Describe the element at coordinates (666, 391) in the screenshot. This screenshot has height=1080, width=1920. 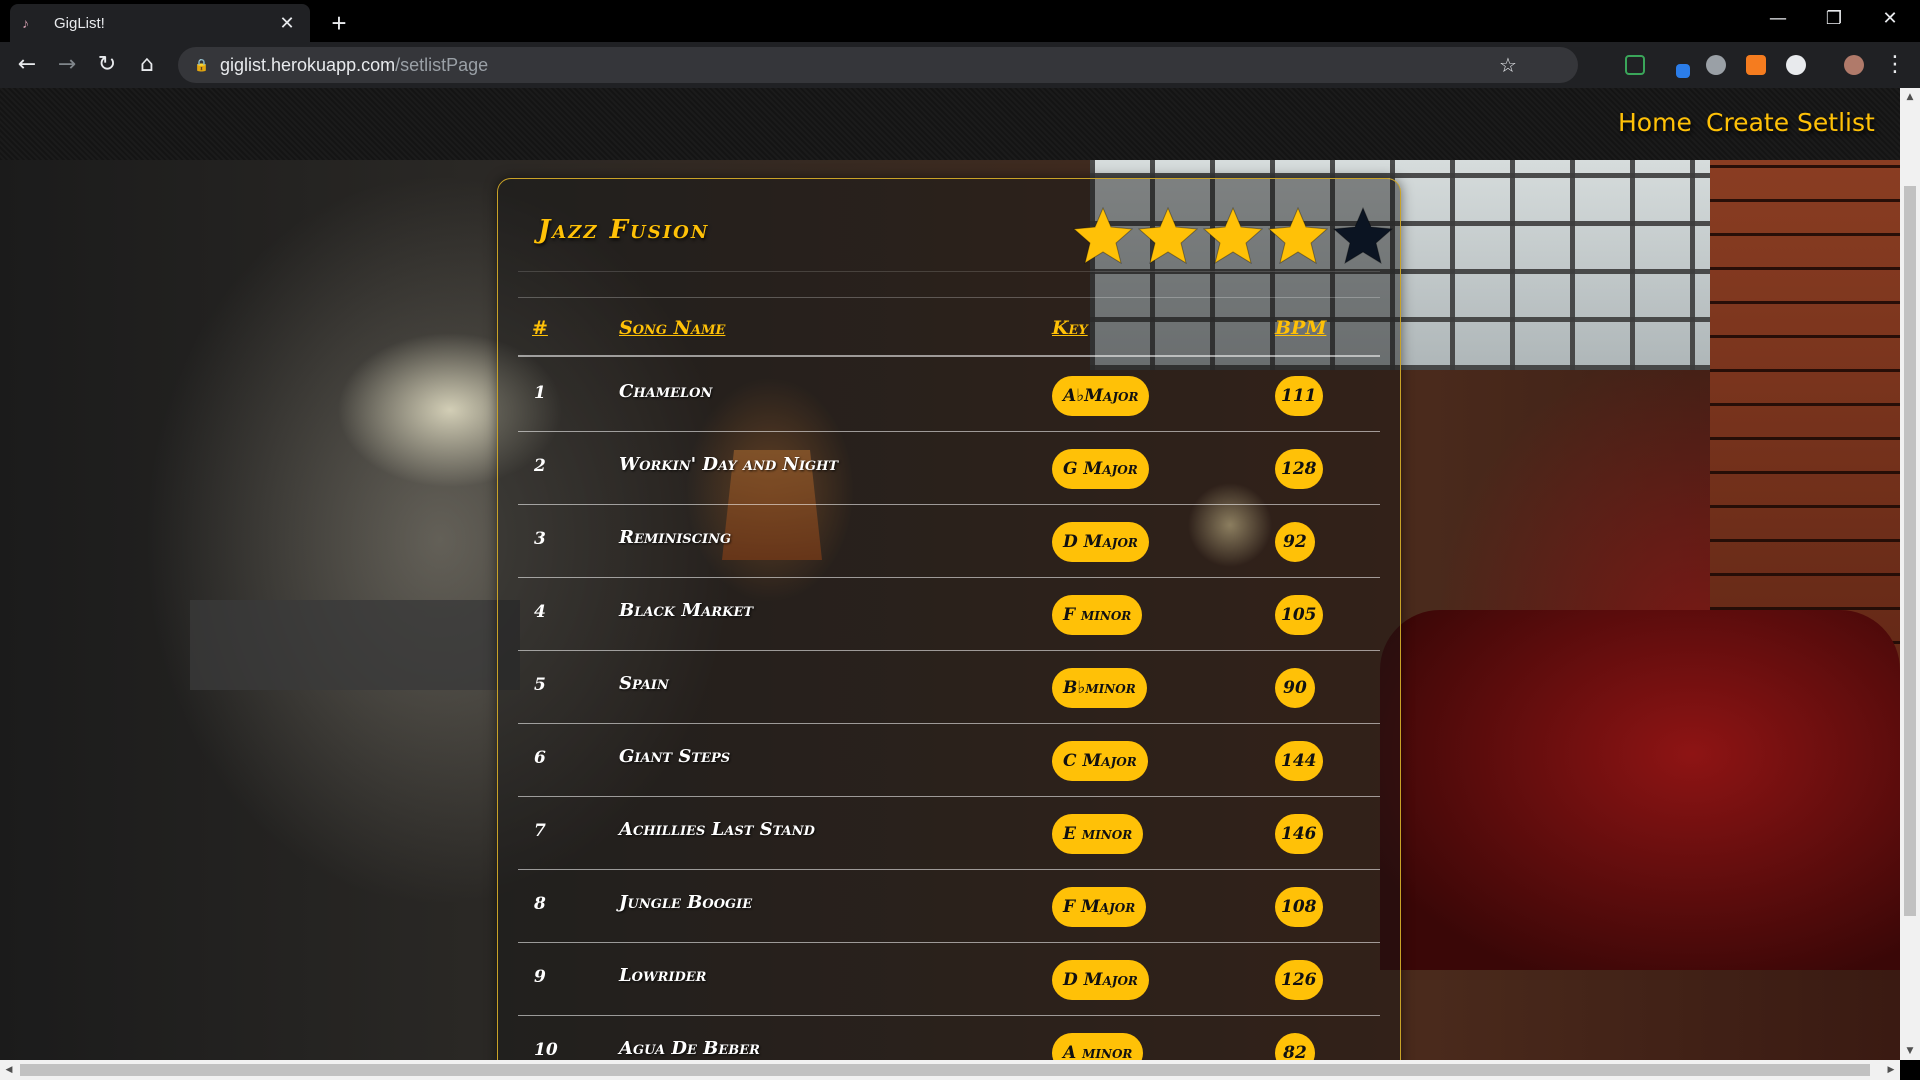
I see `song-name: Chamelon` at that location.